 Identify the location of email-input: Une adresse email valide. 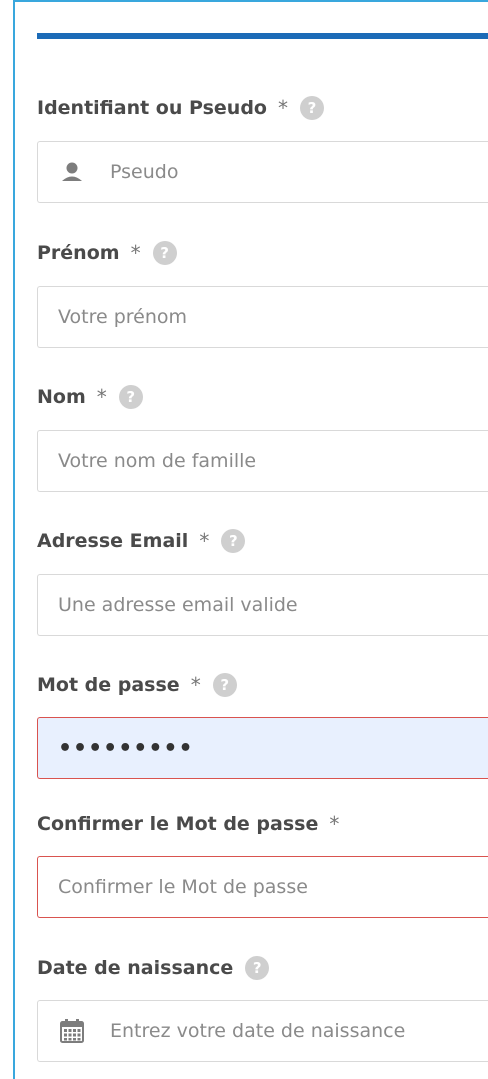
(262, 605).